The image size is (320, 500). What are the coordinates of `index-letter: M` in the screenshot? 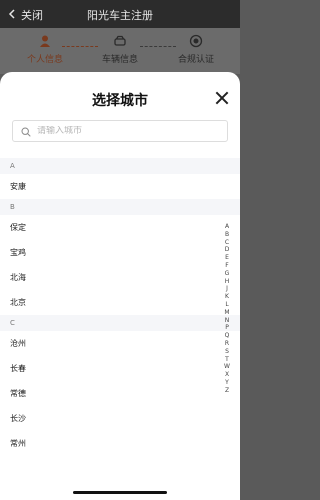 It's located at (227, 313).